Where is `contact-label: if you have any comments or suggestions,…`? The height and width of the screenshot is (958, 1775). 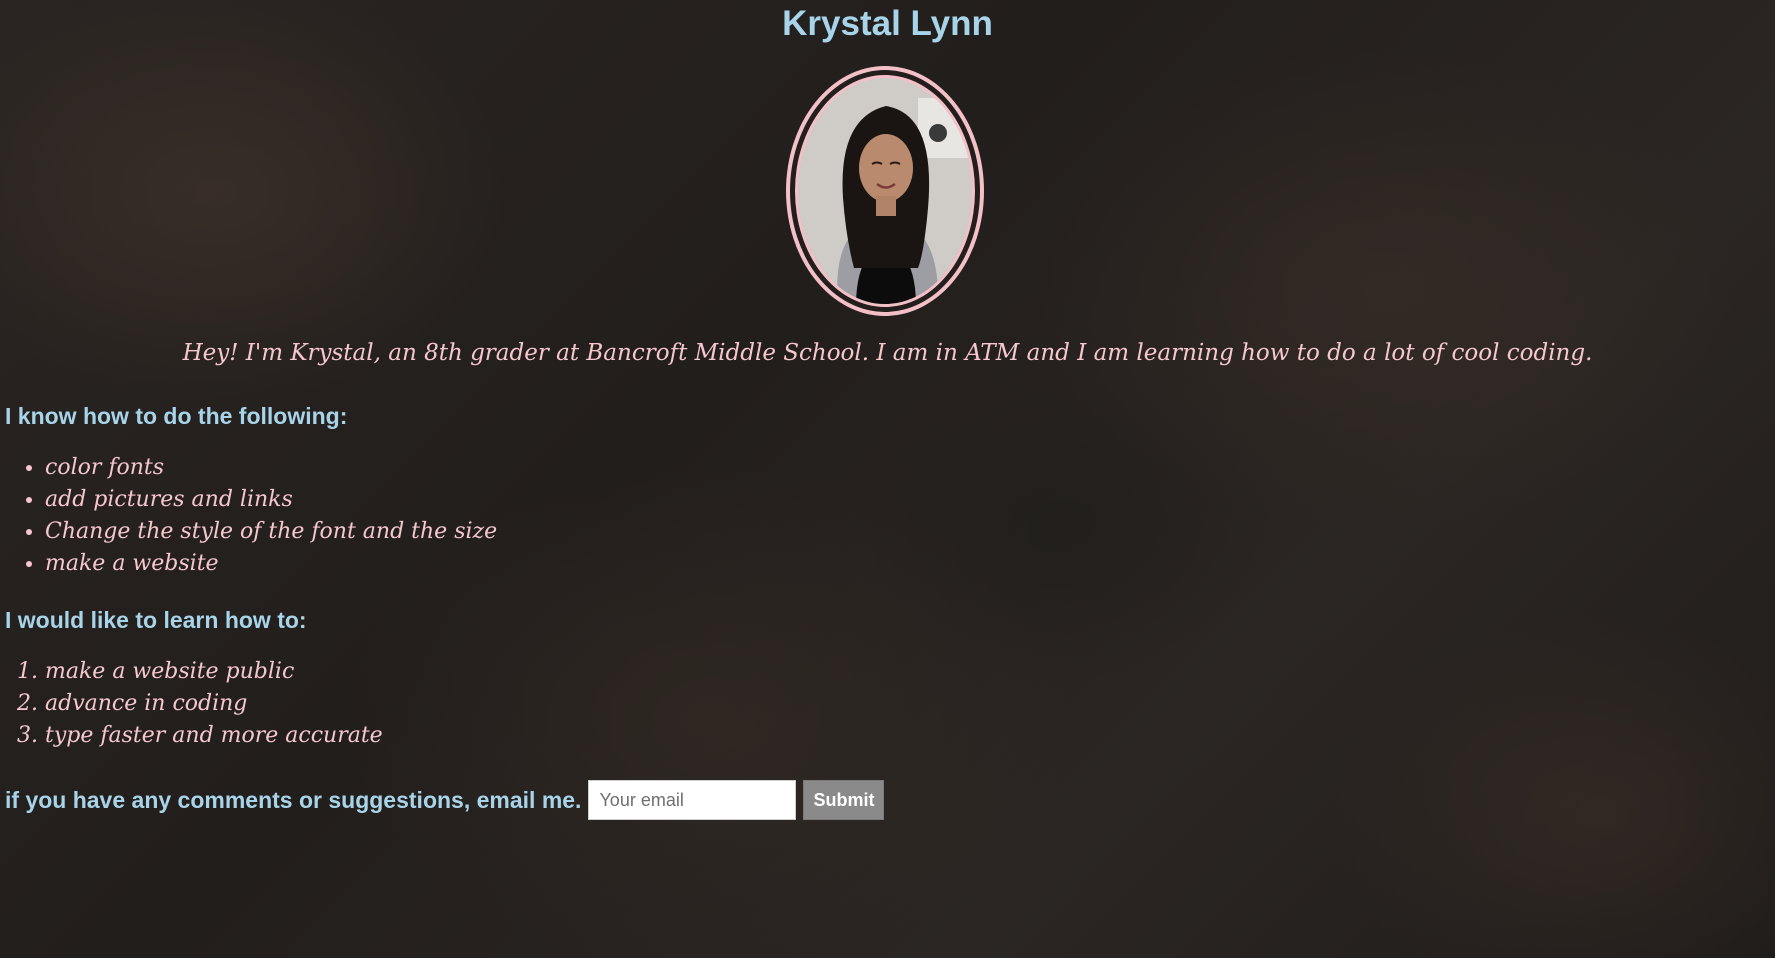 contact-label: if you have any comments or suggestions,… is located at coordinates (293, 799).